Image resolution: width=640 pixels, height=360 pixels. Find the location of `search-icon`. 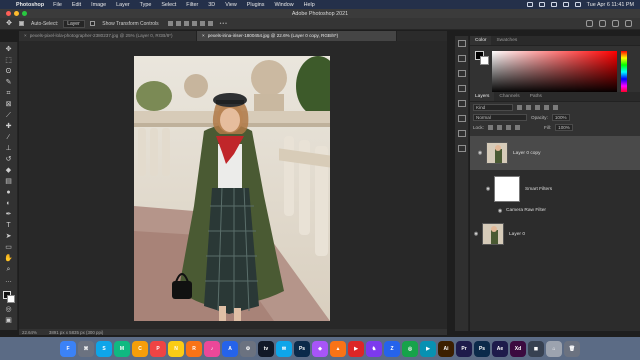

search-icon is located at coordinates (565, 4).